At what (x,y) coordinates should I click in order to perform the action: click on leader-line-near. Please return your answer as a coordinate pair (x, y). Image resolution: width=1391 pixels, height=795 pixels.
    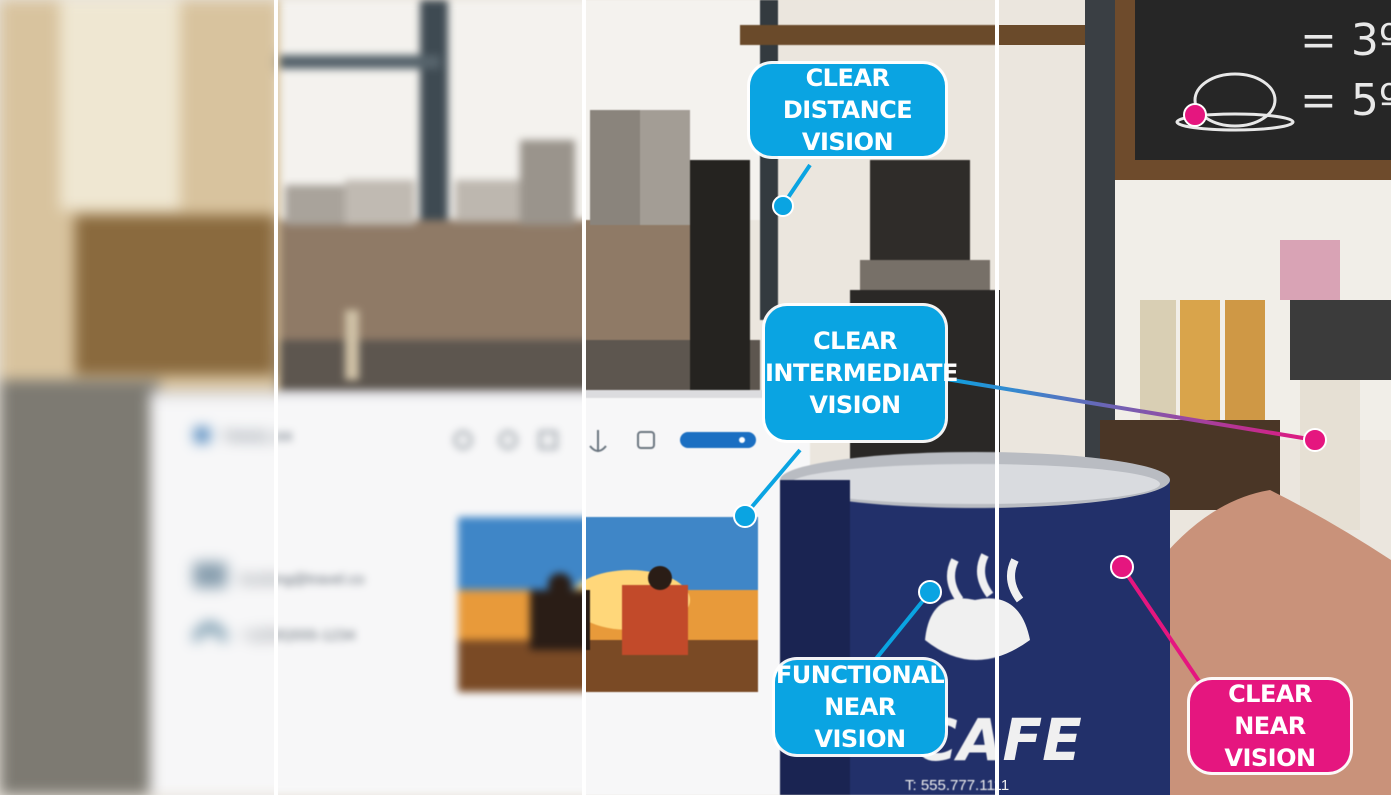
    Looking at the image, I should click on (1163, 628).